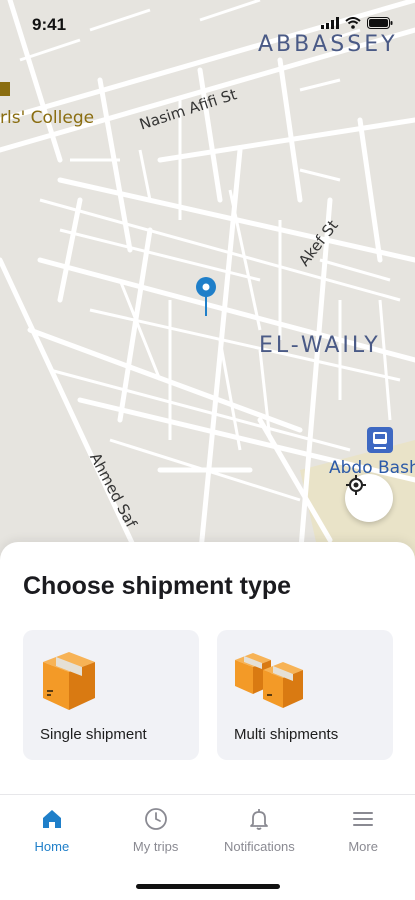  I want to click on clock-icon, so click(155, 819).